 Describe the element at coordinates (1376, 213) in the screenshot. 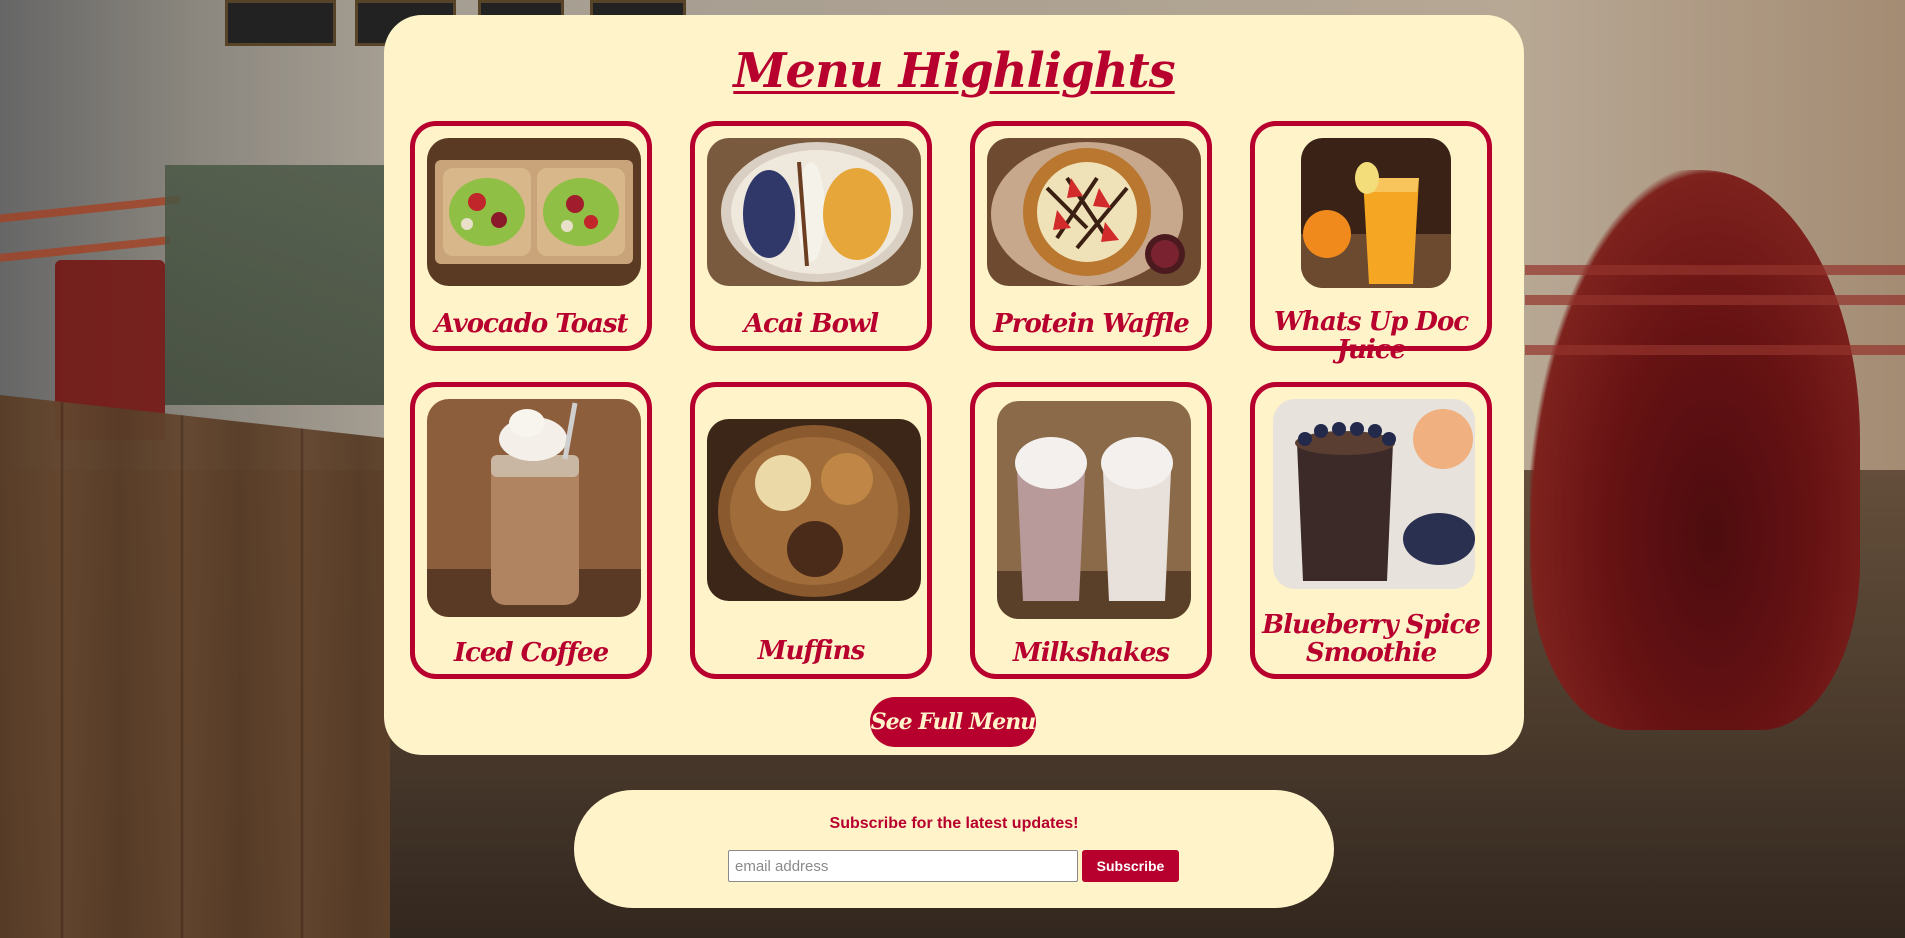

I see `whats-up-doc-juice-photo` at that location.